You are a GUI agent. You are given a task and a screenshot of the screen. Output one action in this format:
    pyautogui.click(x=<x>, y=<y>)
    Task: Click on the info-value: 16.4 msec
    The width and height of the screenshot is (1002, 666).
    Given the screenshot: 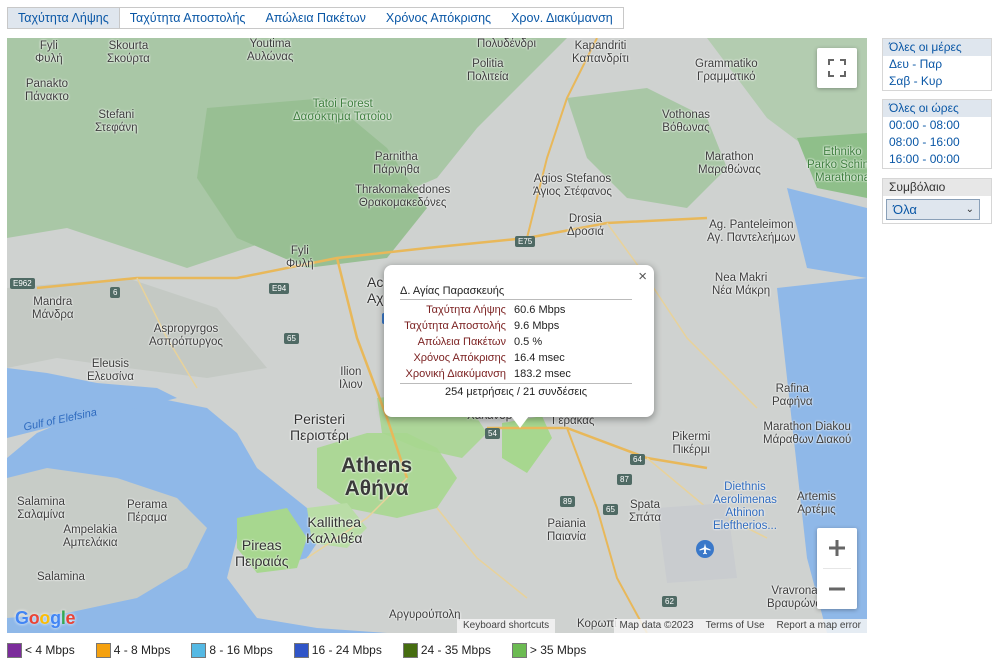 What is the action you would take?
    pyautogui.click(x=539, y=358)
    